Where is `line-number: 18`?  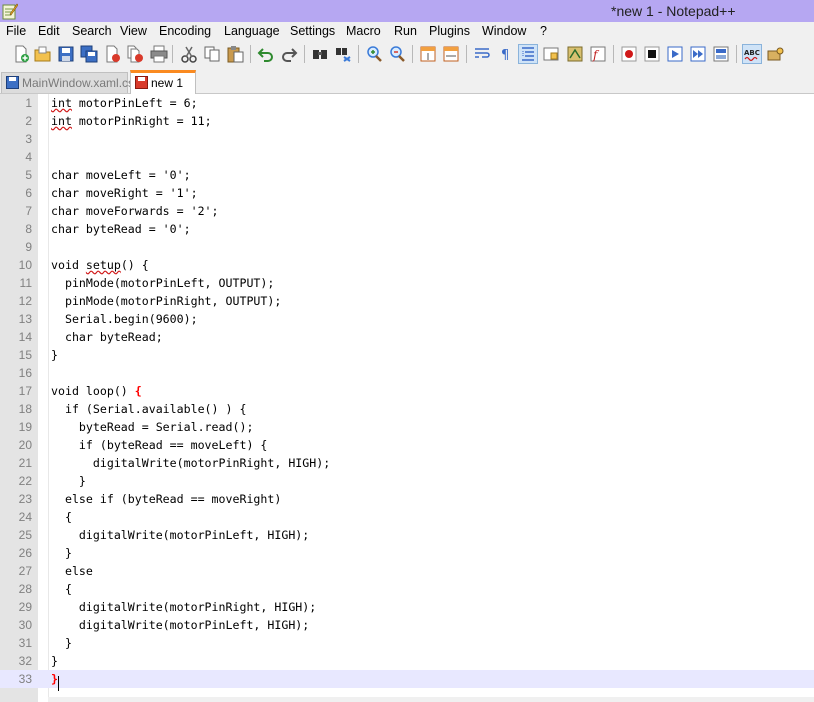 line-number: 18 is located at coordinates (25, 409).